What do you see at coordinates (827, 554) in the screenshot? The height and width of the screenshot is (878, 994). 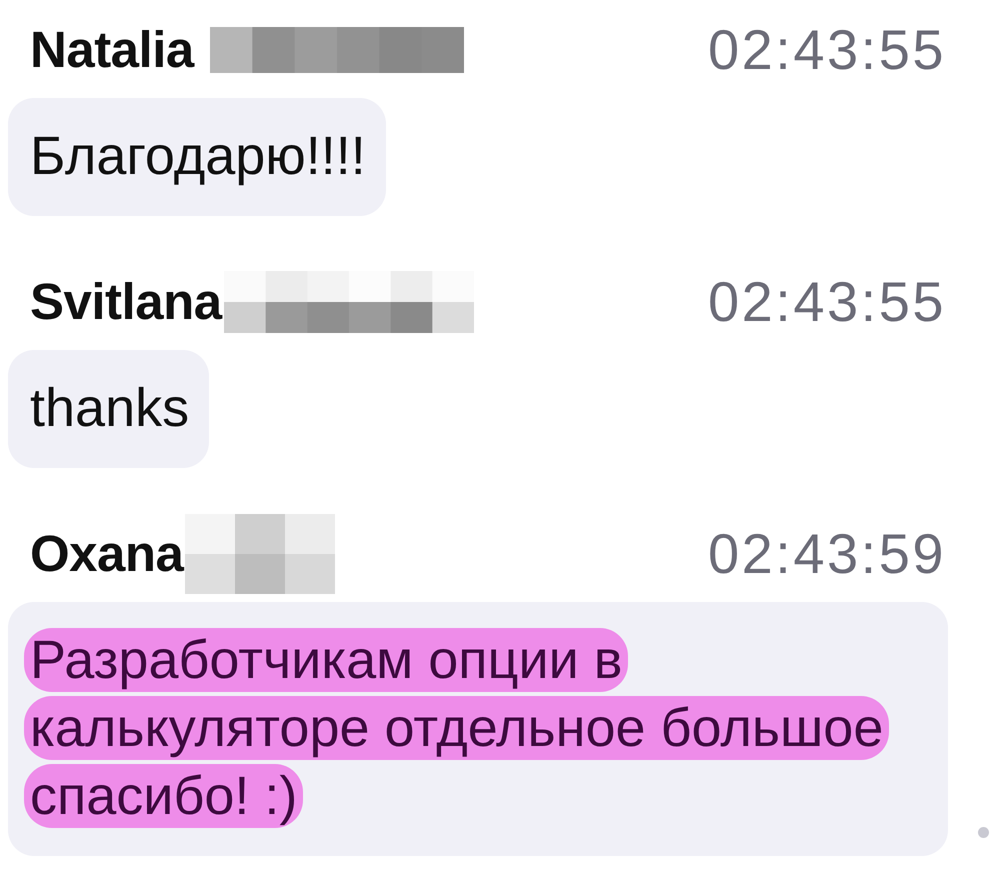 I see `timestamp: 02:43:59` at bounding box center [827, 554].